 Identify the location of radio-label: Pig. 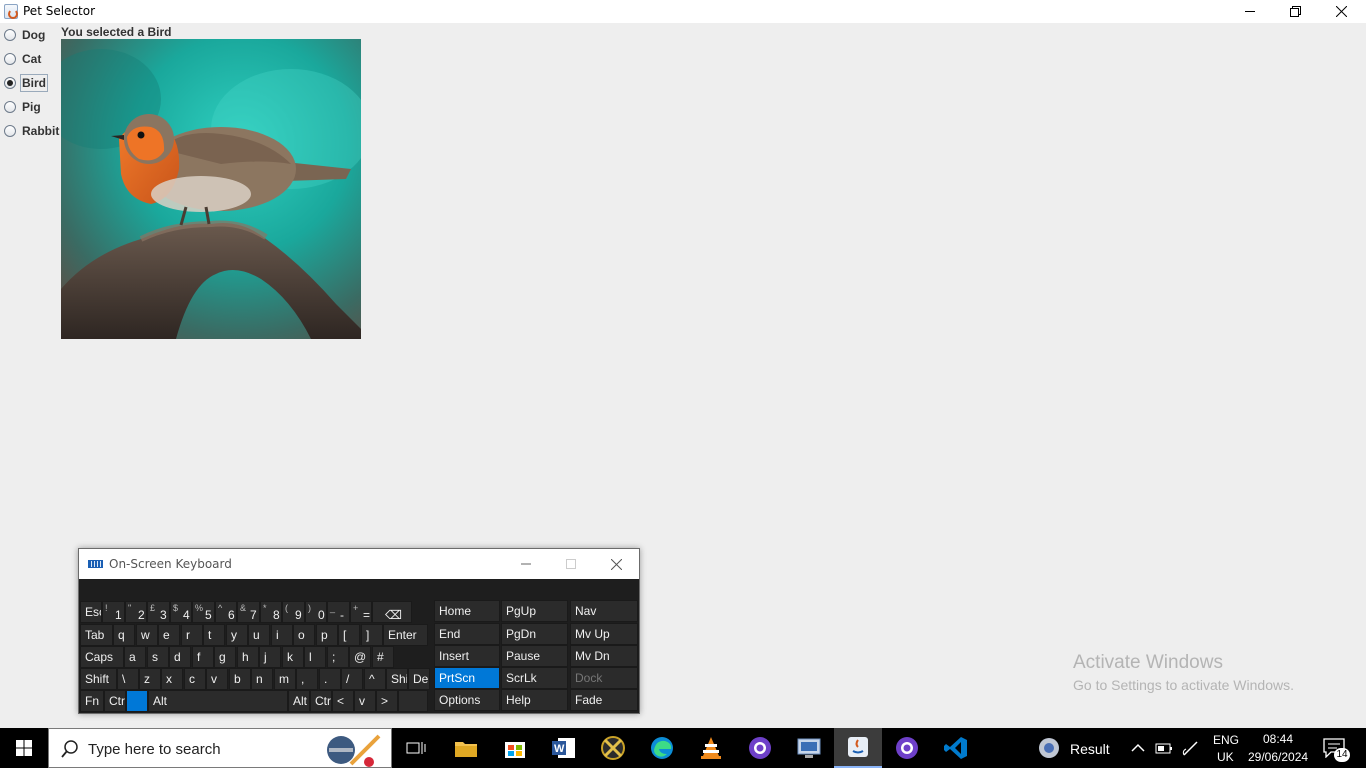
(31, 107).